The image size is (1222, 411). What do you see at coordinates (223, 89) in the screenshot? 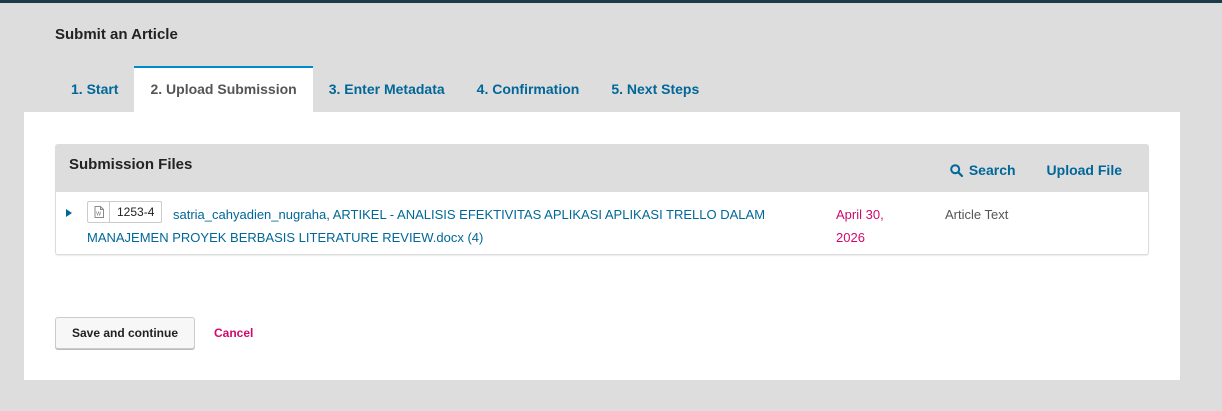
I see `tab-upload-submission: 2. Upload Submission` at bounding box center [223, 89].